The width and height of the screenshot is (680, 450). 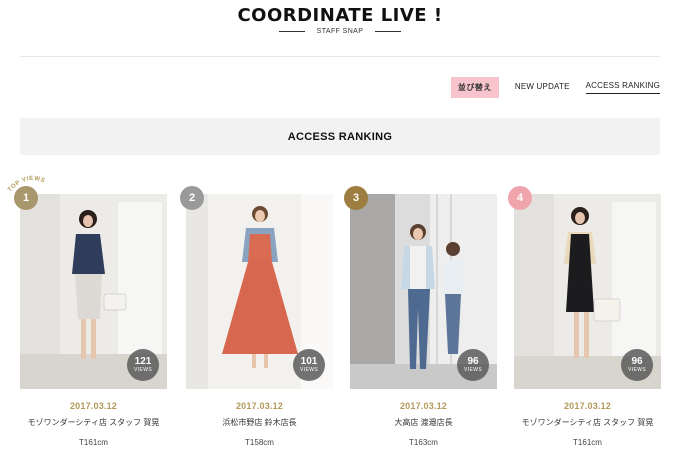 What do you see at coordinates (520, 198) in the screenshot?
I see `rank-badge: 4` at bounding box center [520, 198].